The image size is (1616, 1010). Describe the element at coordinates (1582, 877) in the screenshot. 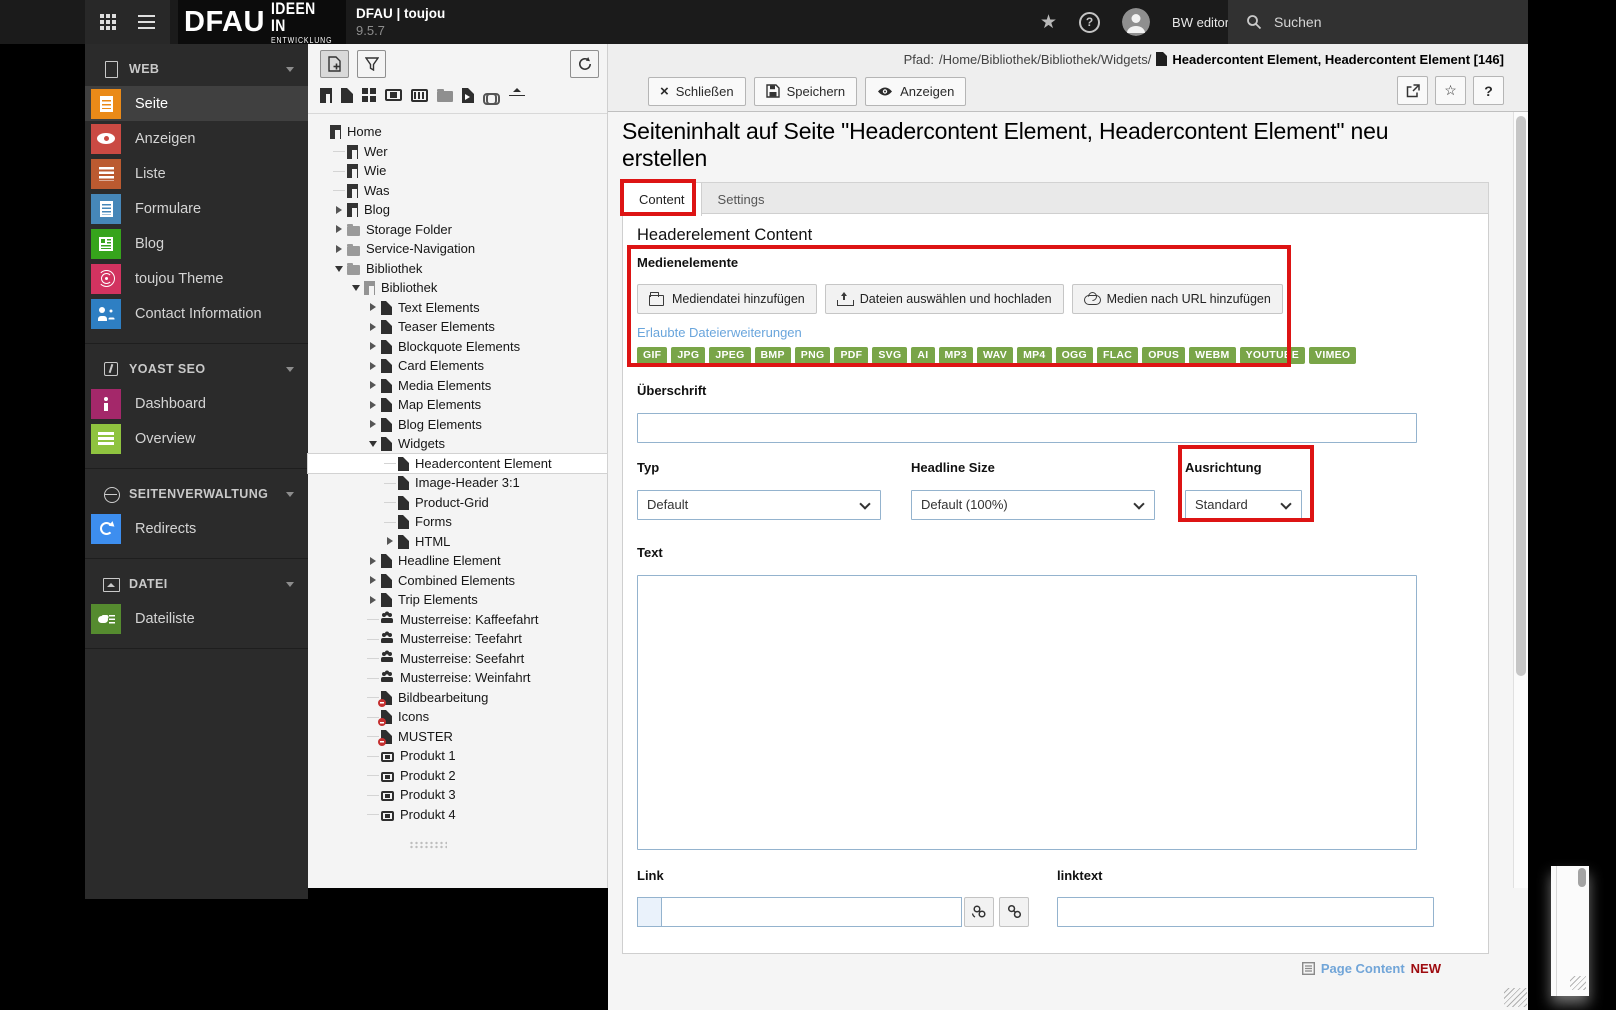

I see `mini-scrollbar-thumb` at that location.